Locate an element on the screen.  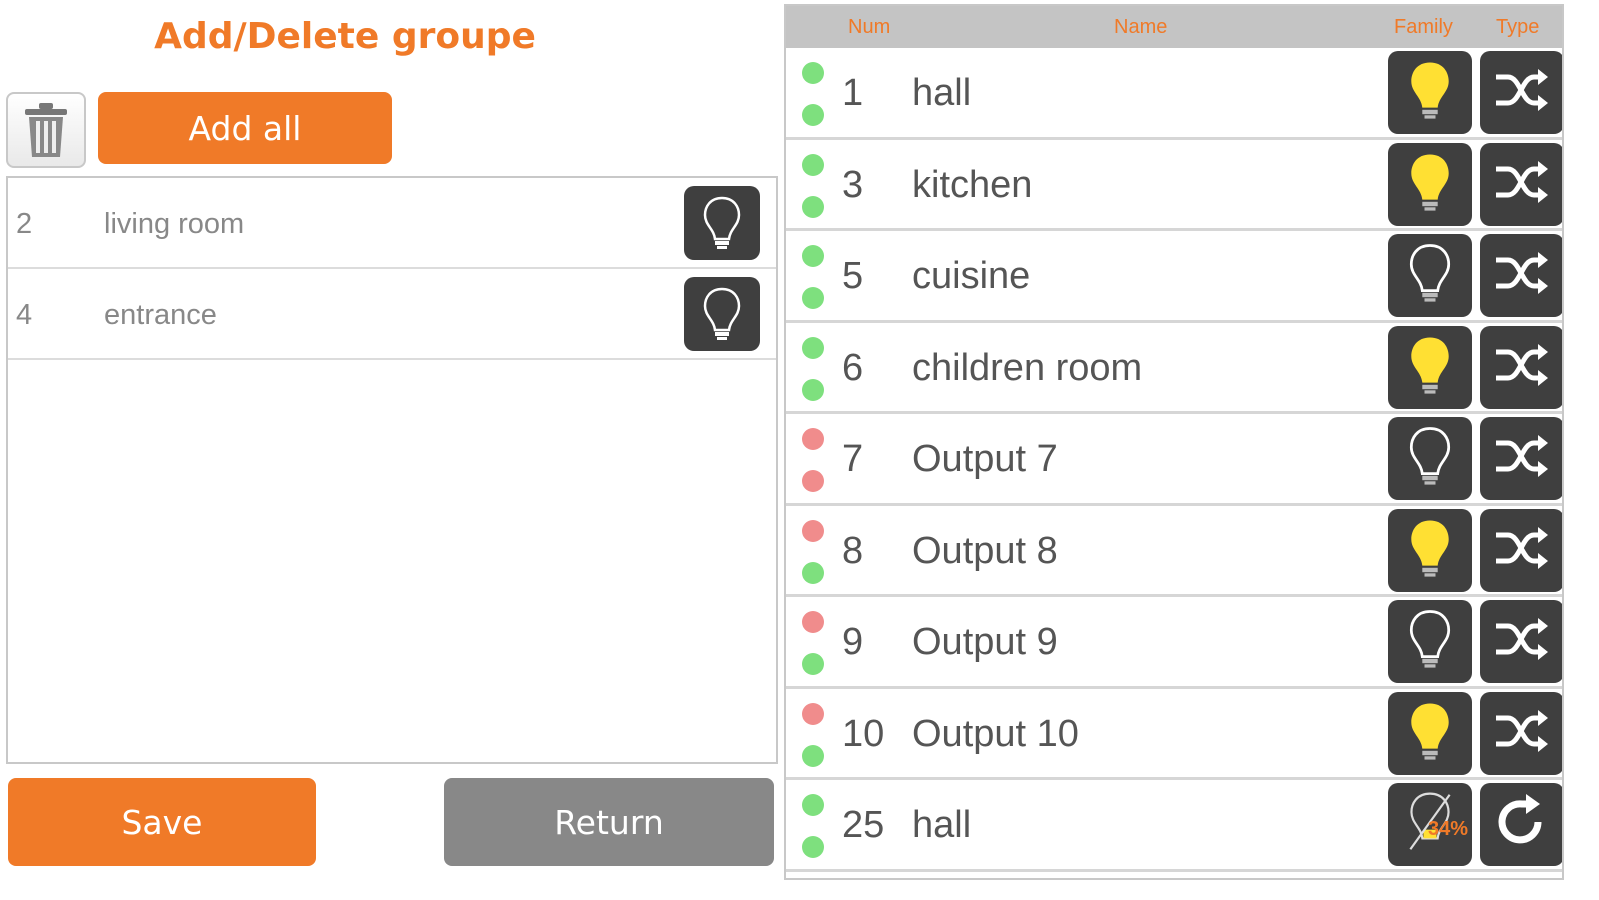
trash-icon is located at coordinates (46, 130).